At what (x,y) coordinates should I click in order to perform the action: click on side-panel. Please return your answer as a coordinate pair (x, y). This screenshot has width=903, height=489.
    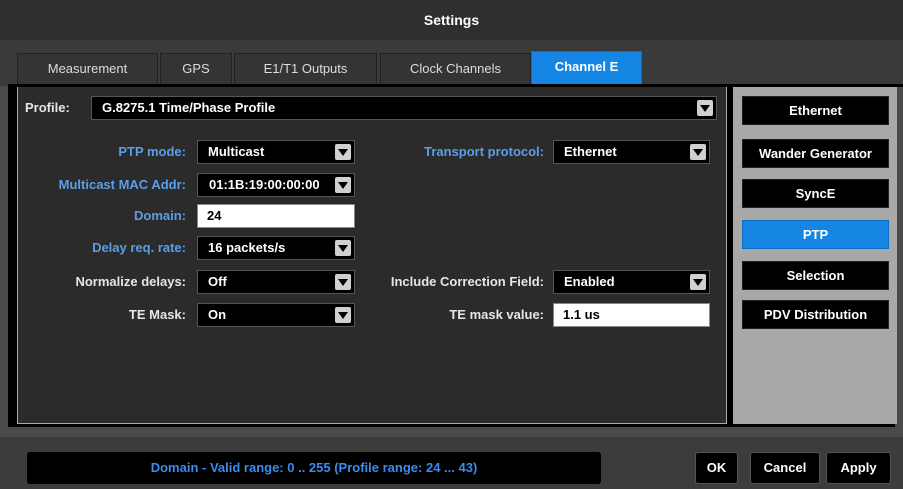
    Looking at the image, I should click on (815, 255).